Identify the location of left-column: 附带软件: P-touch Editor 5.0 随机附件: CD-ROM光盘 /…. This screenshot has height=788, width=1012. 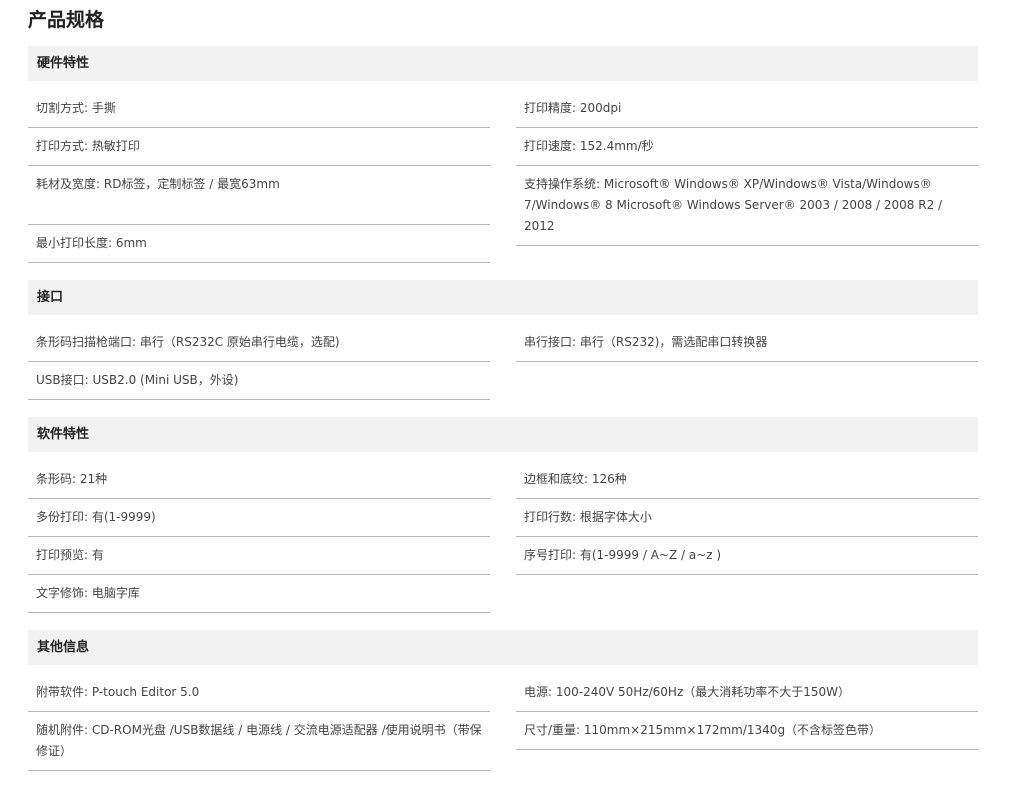
(259, 722).